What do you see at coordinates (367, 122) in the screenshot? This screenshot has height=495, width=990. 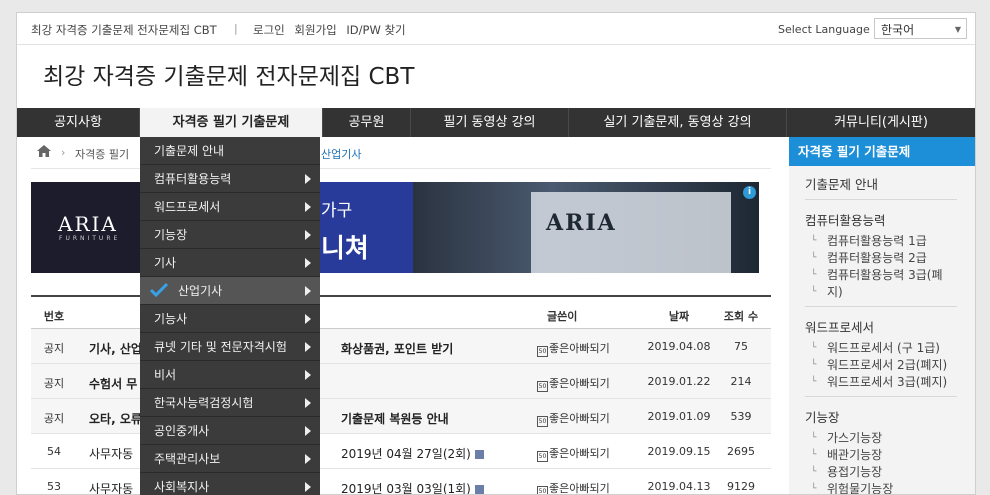 I see `nav-item-civil-service: 공무원` at bounding box center [367, 122].